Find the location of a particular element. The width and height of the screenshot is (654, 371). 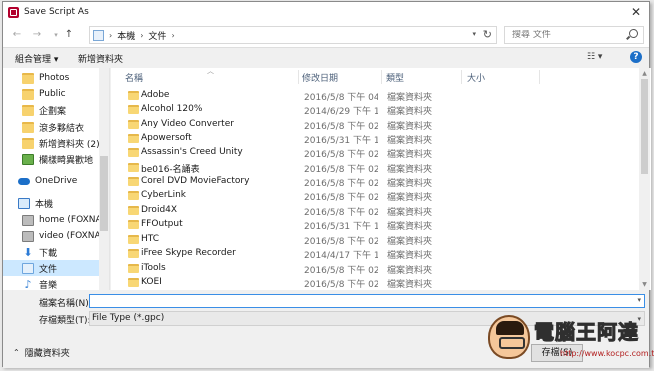

column-header-date: 修改日期 is located at coordinates (320, 77).